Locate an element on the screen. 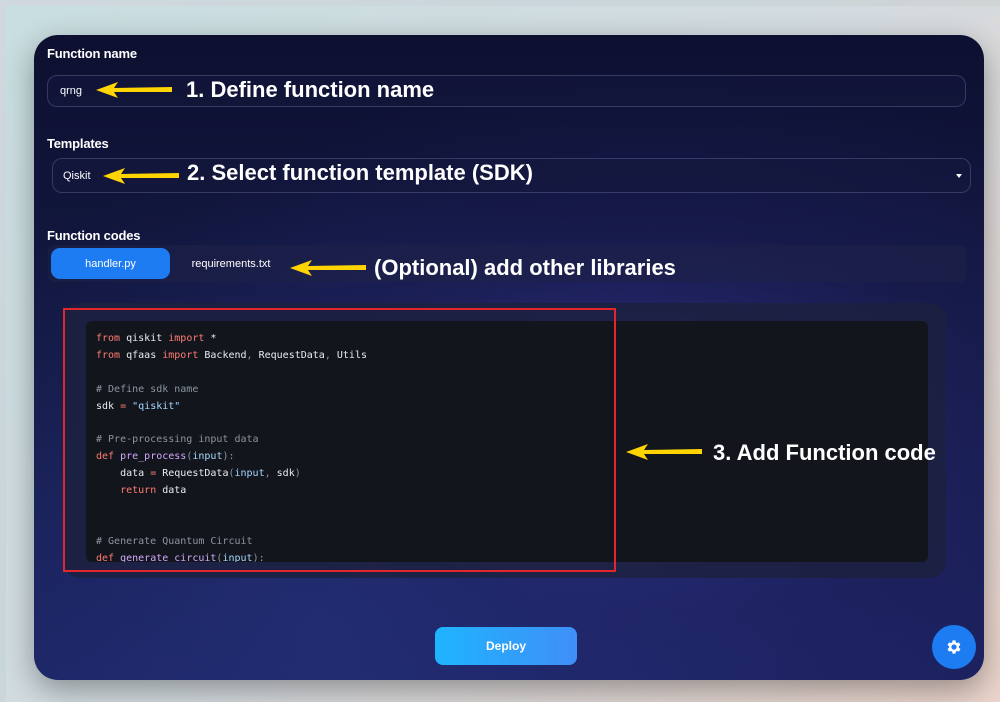 The width and height of the screenshot is (1000, 702). annotation-step2: 2. Select function template (SDK) is located at coordinates (360, 172).